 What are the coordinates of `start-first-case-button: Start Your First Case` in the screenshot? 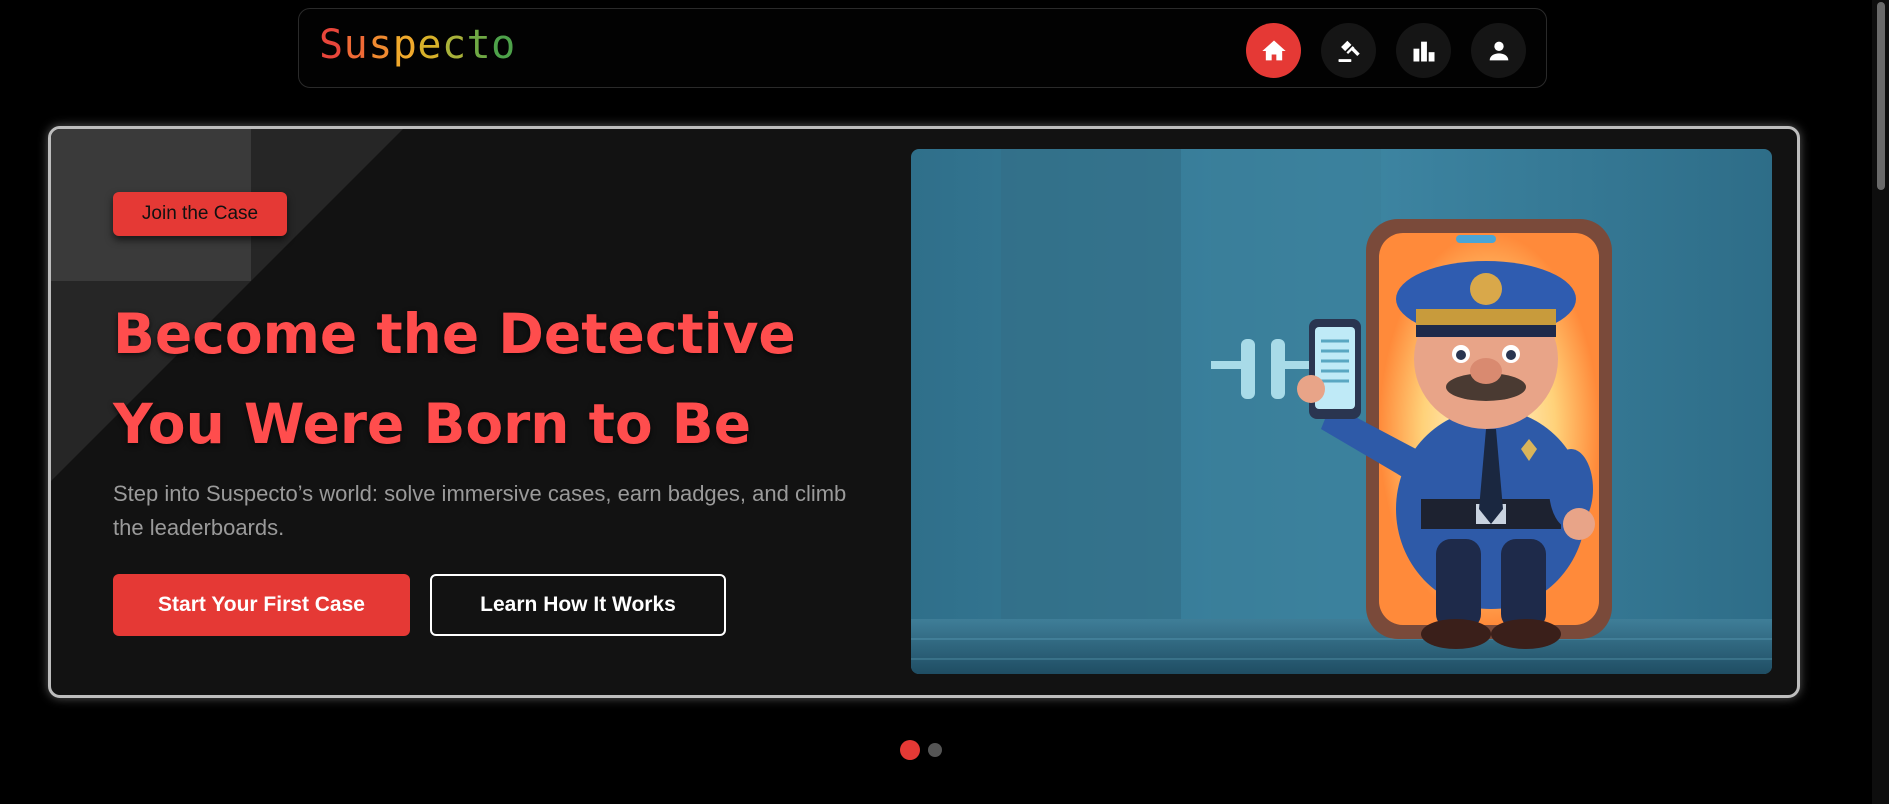 It's located at (261, 605).